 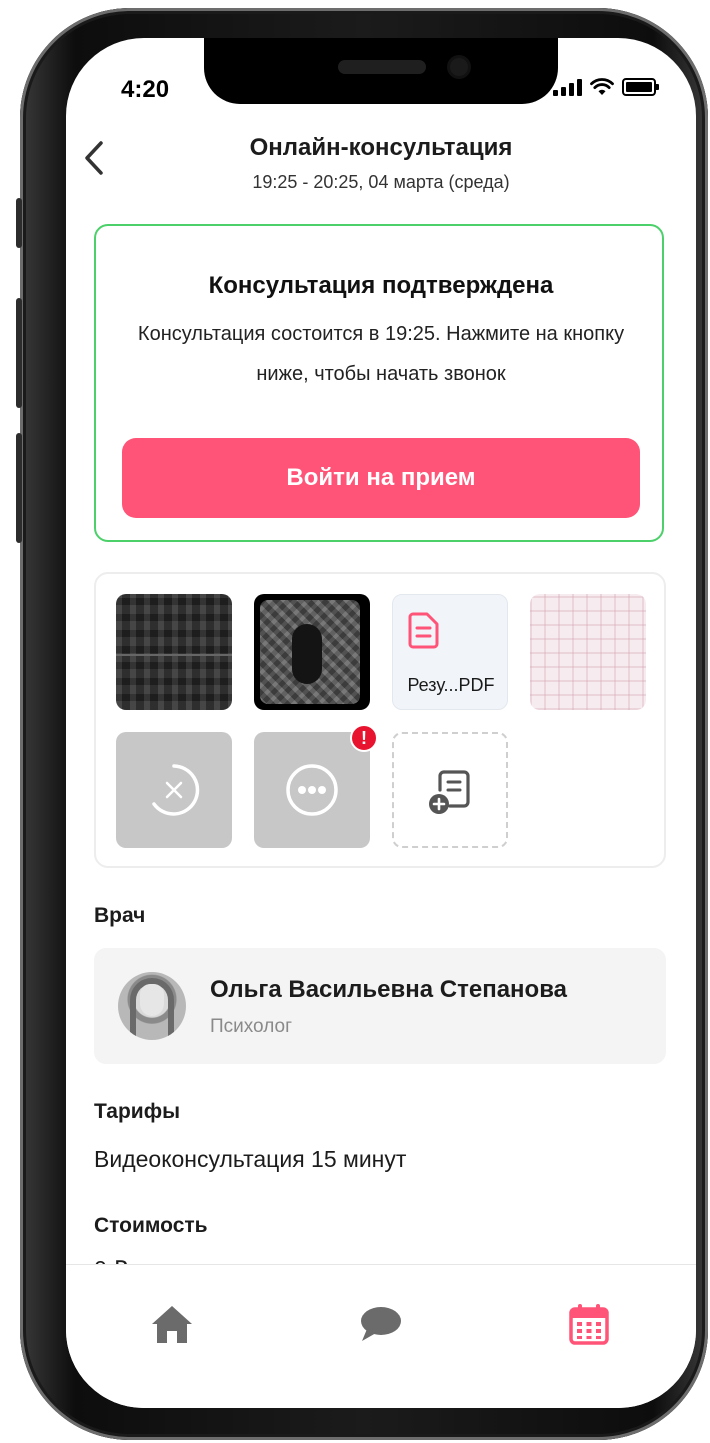 What do you see at coordinates (459, 67) in the screenshot?
I see `front-camera` at bounding box center [459, 67].